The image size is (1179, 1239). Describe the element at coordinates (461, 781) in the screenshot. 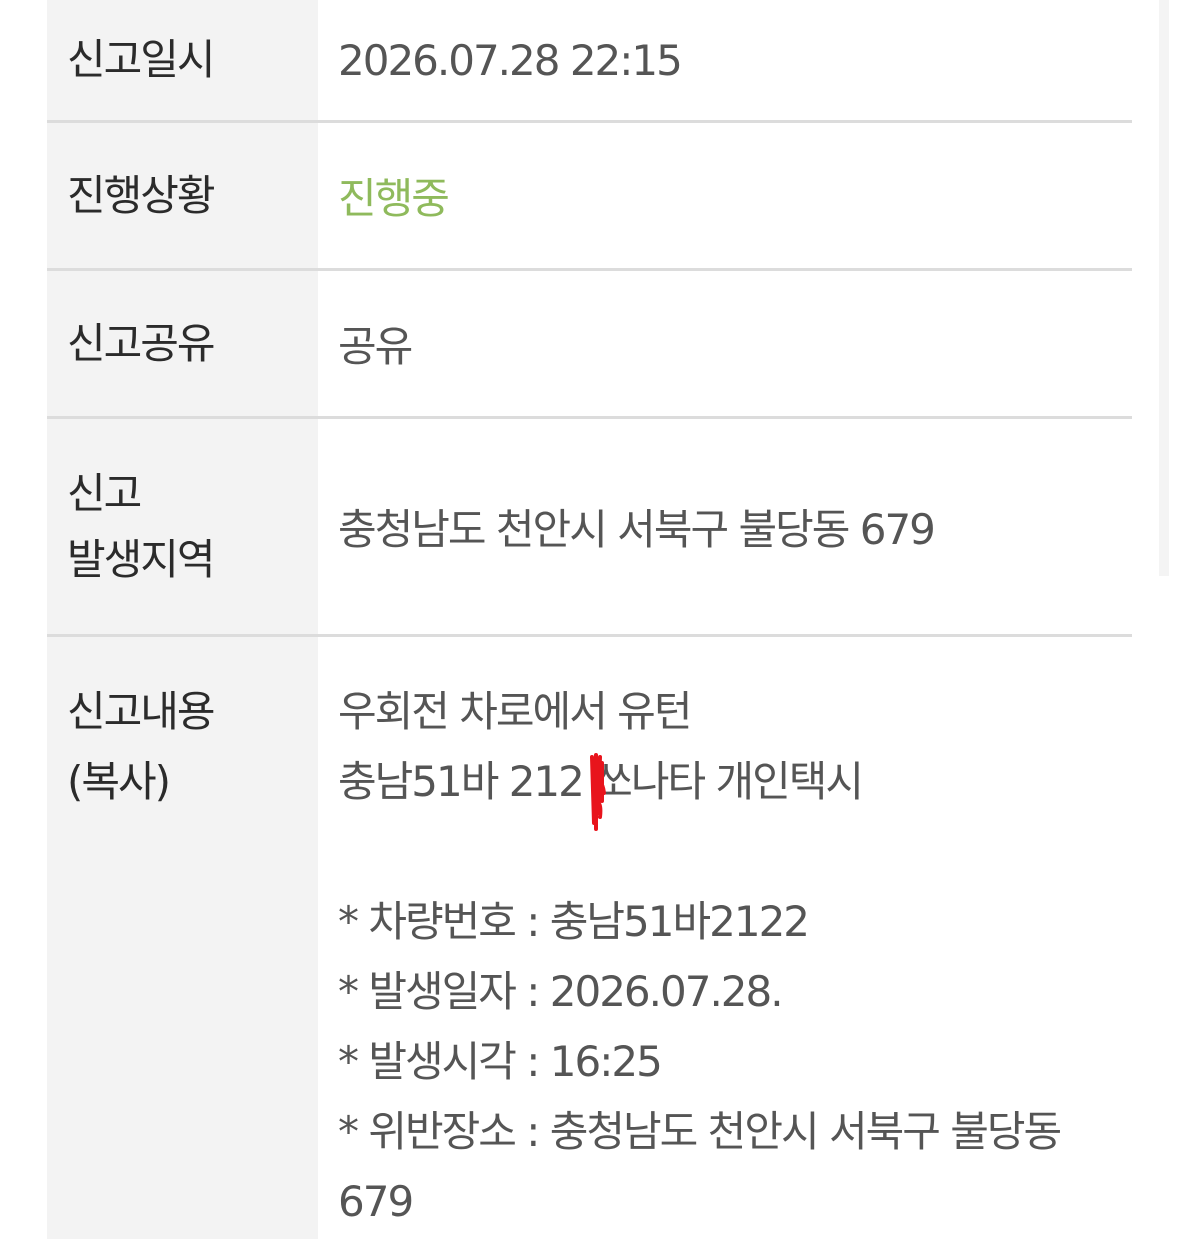

I see `plate-prefix: 충남51바 212` at that location.